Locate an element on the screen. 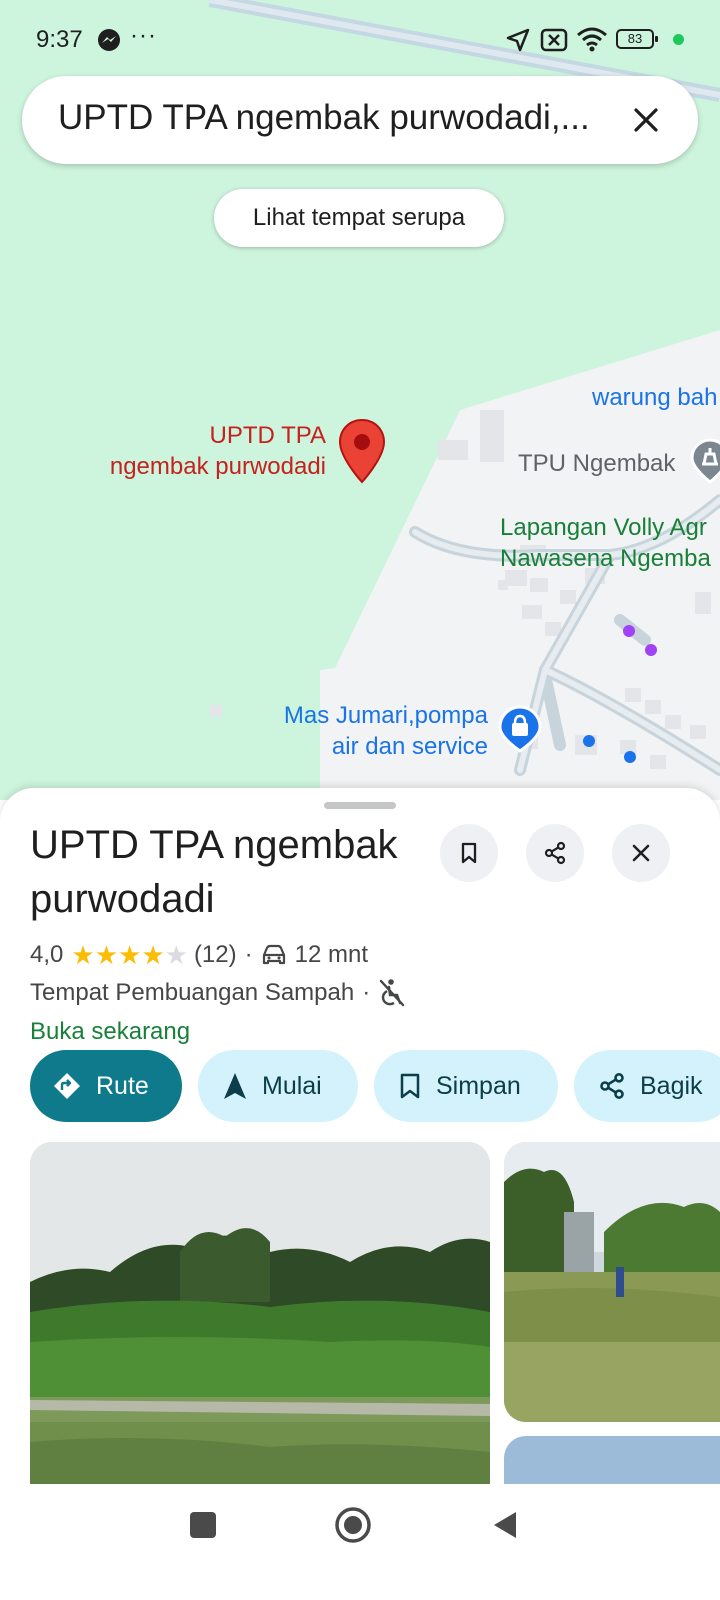  open-status: Buka sekarang is located at coordinates (110, 1031).